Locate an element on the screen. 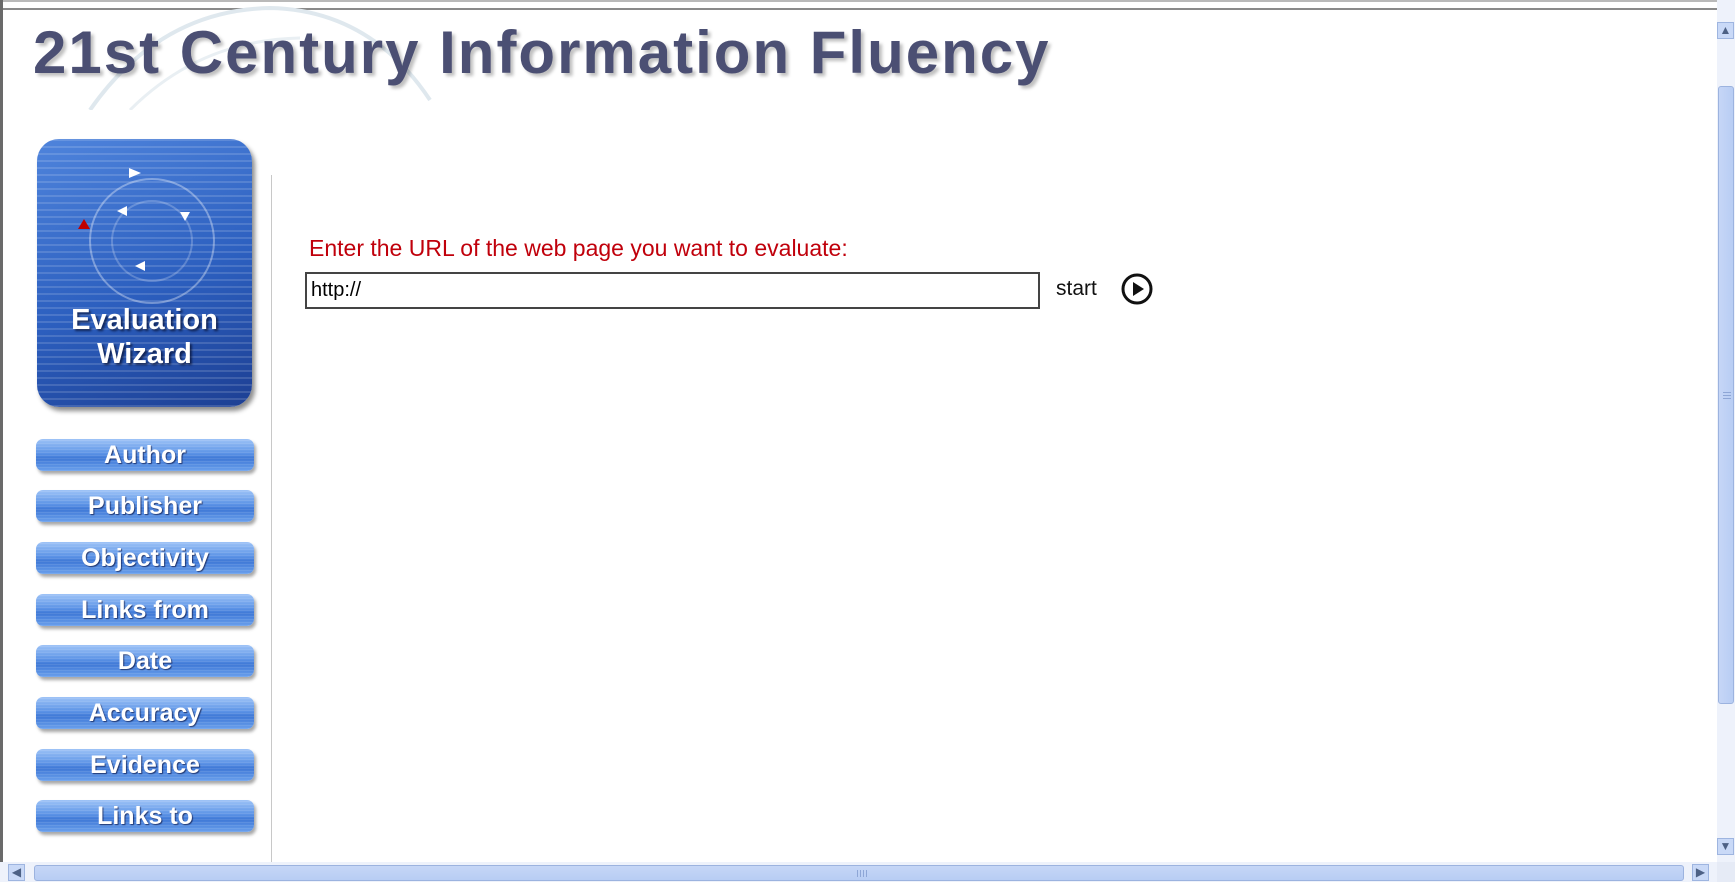 This screenshot has width=1735, height=882. start-label: start is located at coordinates (1076, 288).